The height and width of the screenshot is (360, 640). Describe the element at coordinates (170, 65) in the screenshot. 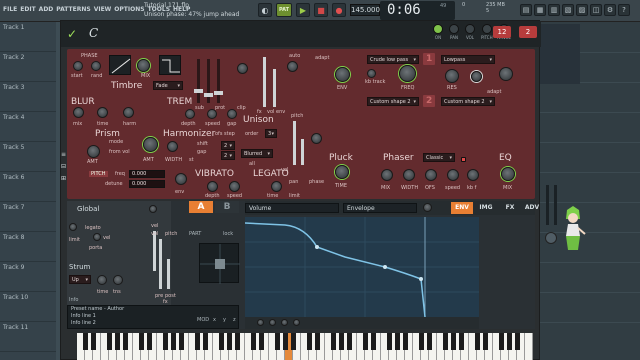

I see `timbre-2-display` at that location.